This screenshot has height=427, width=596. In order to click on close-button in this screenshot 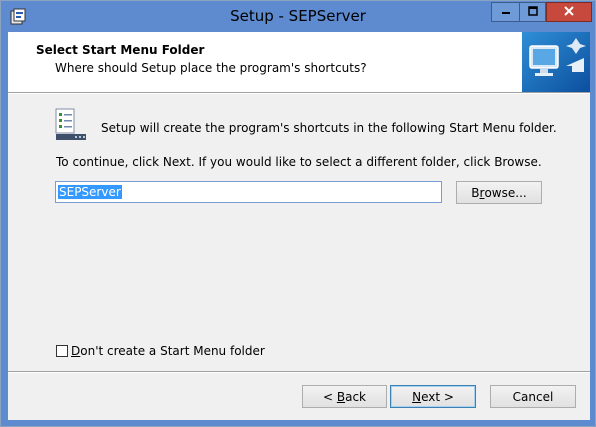, I will do `click(569, 12)`.